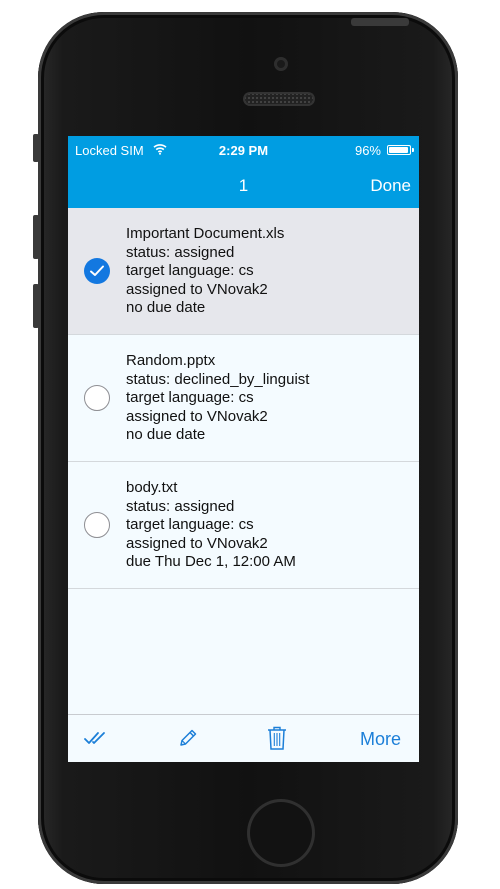  What do you see at coordinates (188, 738) in the screenshot?
I see `pencil-icon` at bounding box center [188, 738].